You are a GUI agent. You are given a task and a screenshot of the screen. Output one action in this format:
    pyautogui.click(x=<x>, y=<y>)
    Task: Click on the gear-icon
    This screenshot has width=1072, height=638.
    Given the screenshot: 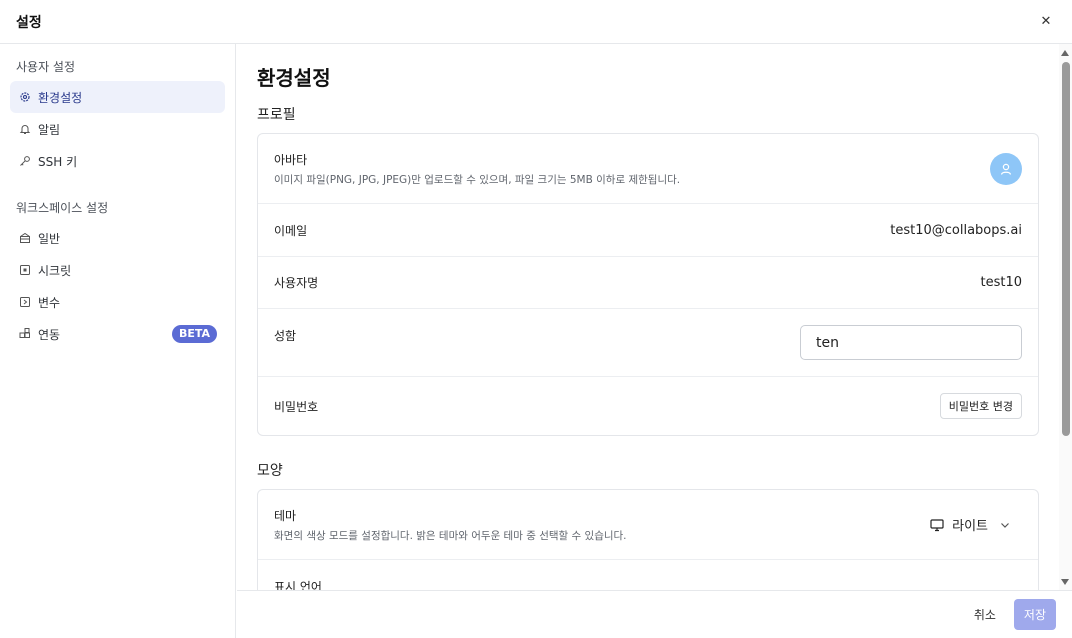 What is the action you would take?
    pyautogui.click(x=25, y=97)
    